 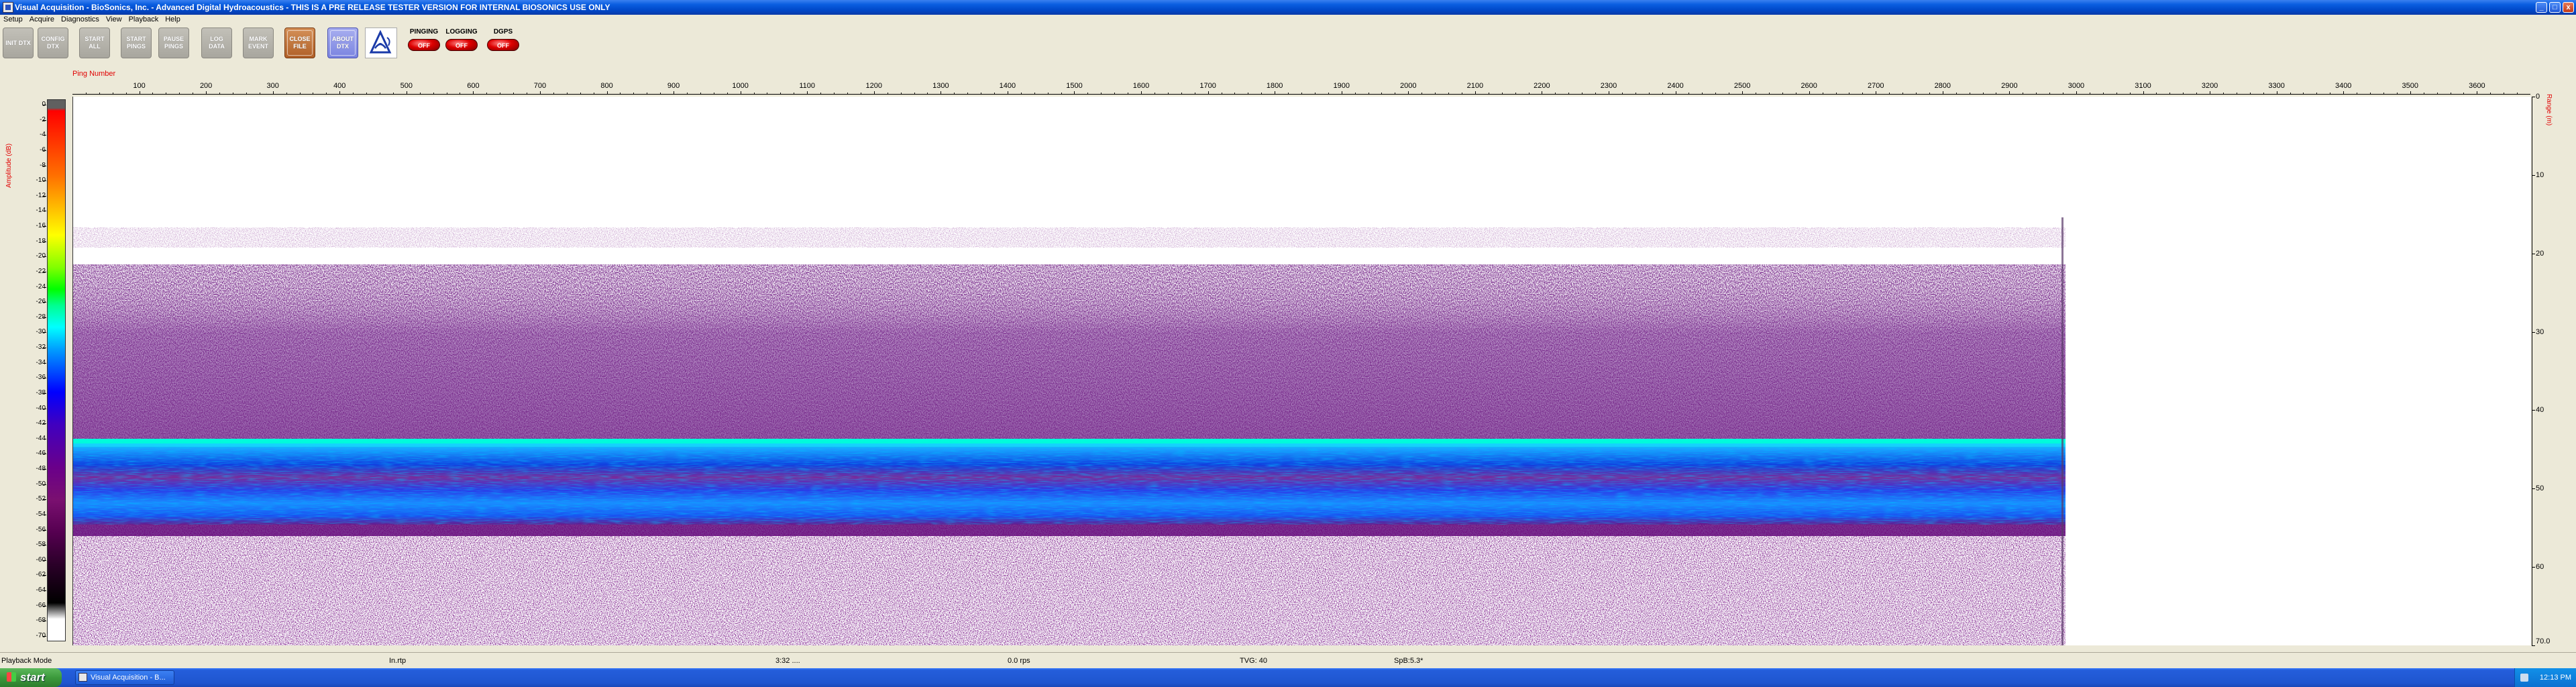 I want to click on ping-tick-label: 2900, so click(x=2009, y=86).